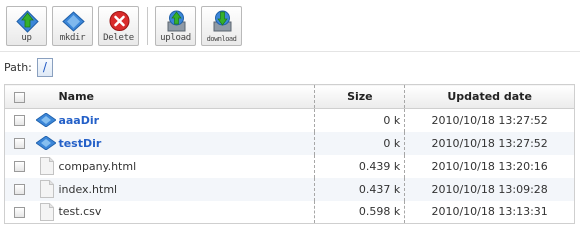 The image size is (580, 247). I want to click on download-button: download, so click(221, 26).